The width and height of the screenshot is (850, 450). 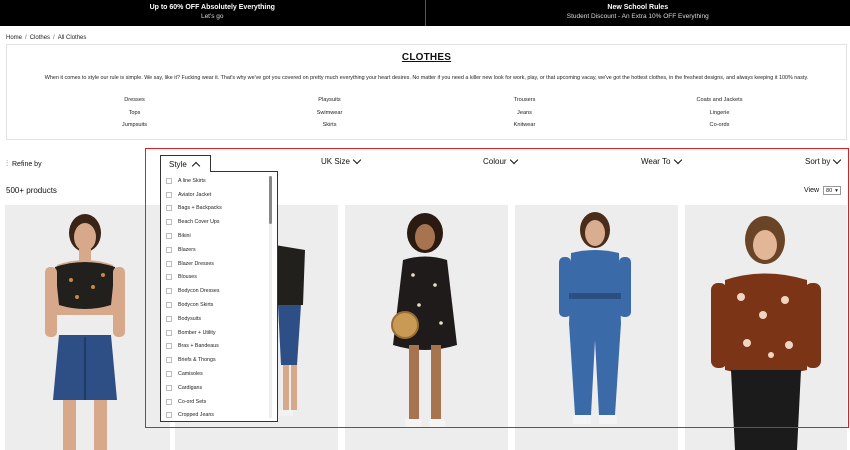 I want to click on product-count: 500+ products, so click(x=31, y=190).